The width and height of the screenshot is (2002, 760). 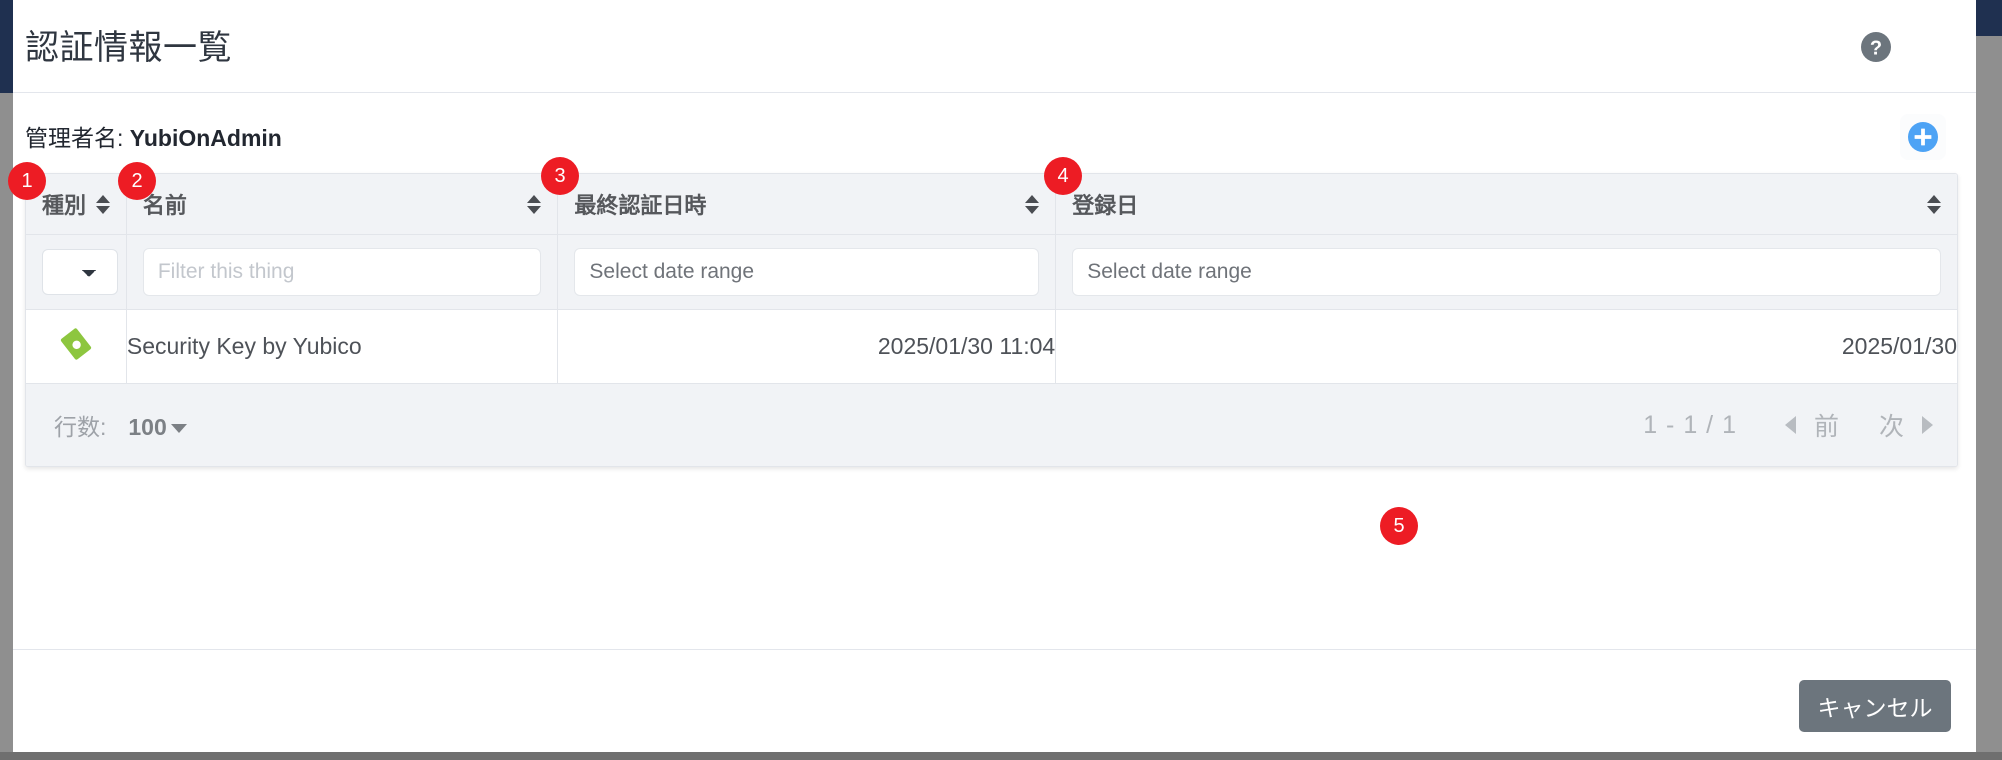 What do you see at coordinates (342, 346) in the screenshot?
I see `cell-name: Security Key by Yubico` at bounding box center [342, 346].